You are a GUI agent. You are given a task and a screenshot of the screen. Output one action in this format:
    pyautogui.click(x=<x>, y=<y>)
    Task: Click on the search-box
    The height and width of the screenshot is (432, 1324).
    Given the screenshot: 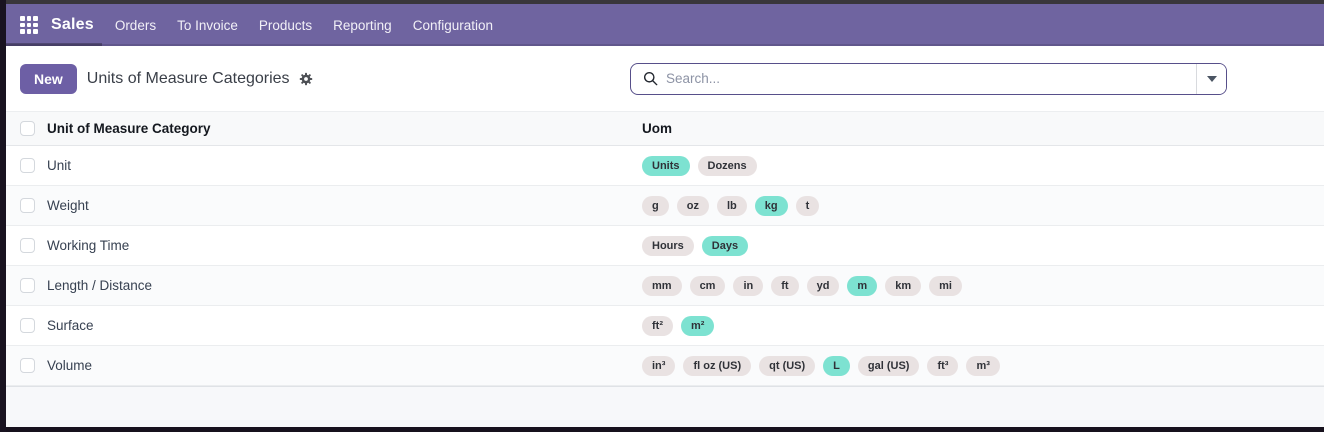 What is the action you would take?
    pyautogui.click(x=928, y=78)
    